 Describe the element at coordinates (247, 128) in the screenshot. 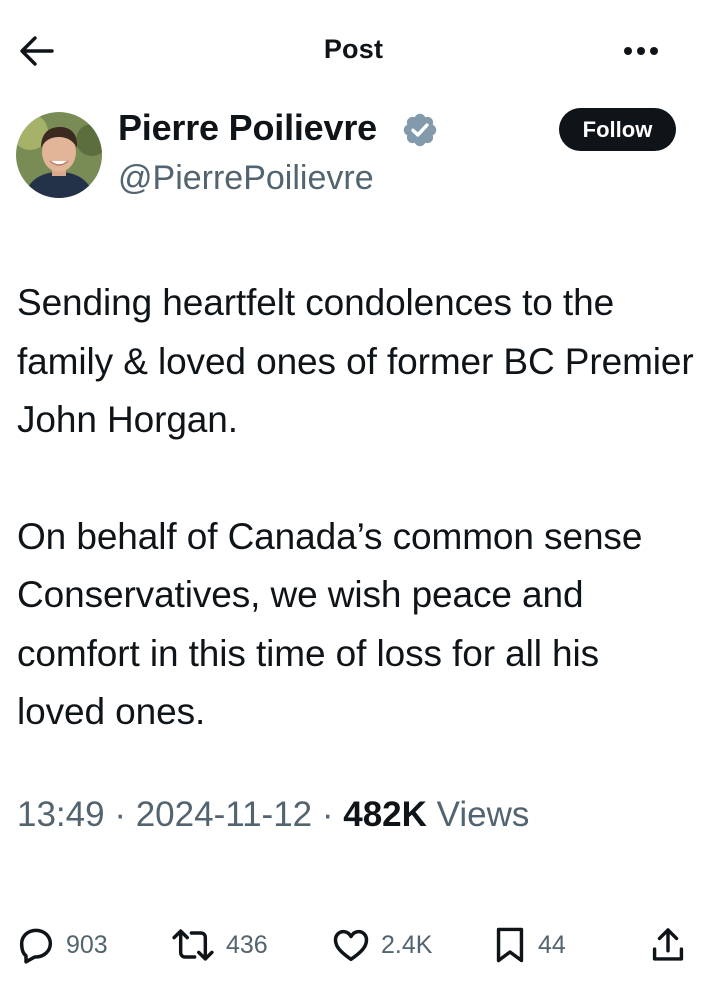

I see `author-name: Pierre Poilievre` at that location.